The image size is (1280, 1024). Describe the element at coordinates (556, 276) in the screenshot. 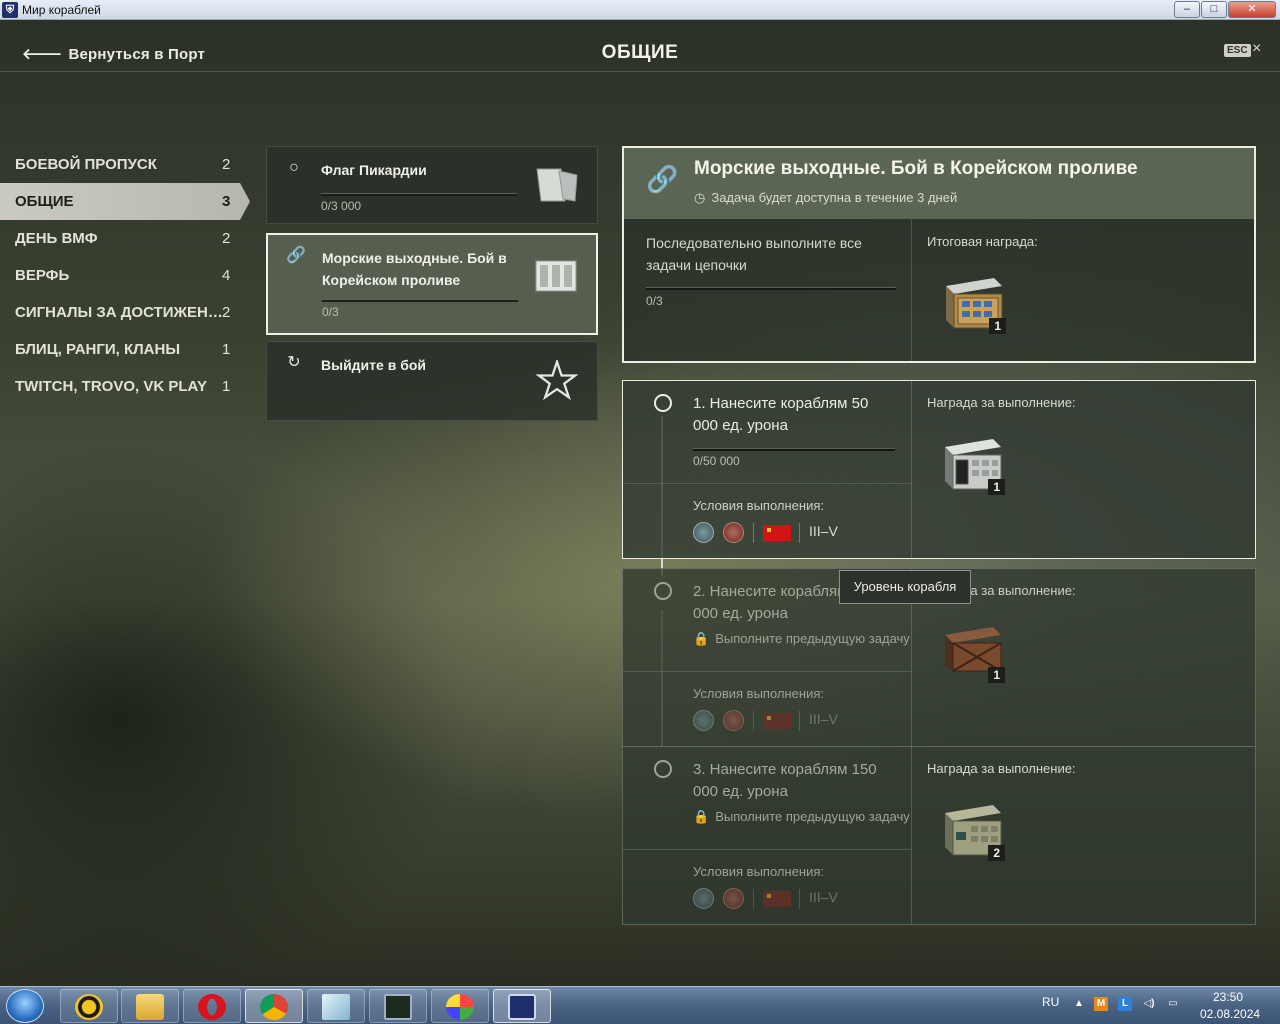

I see `supply-crate-icon` at that location.